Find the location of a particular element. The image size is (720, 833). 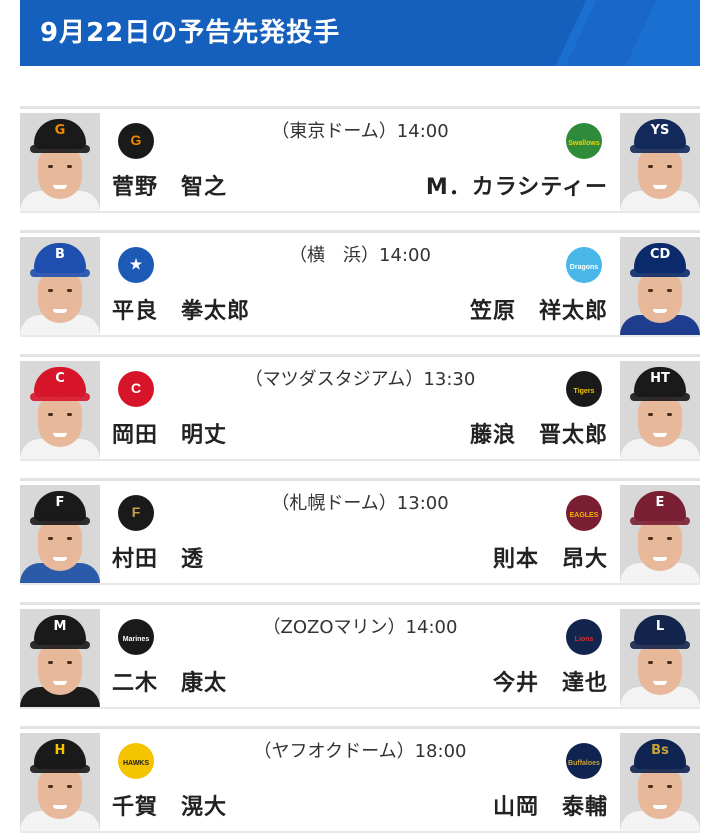

game-row: M L Marines Lions （ZOZOマリン）14:00 二木 康太 今井 達也 is located at coordinates (360, 655).